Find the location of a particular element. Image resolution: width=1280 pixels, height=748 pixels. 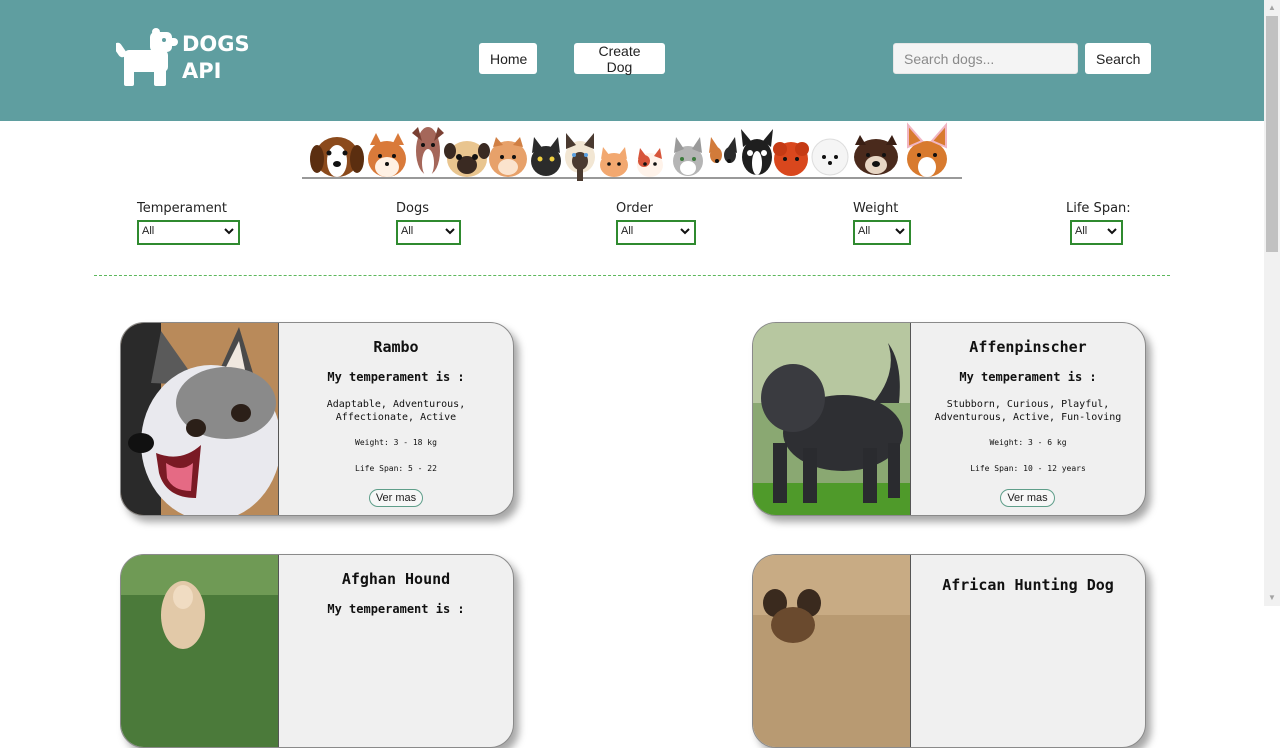

dogs-select: All is located at coordinates (428, 232).